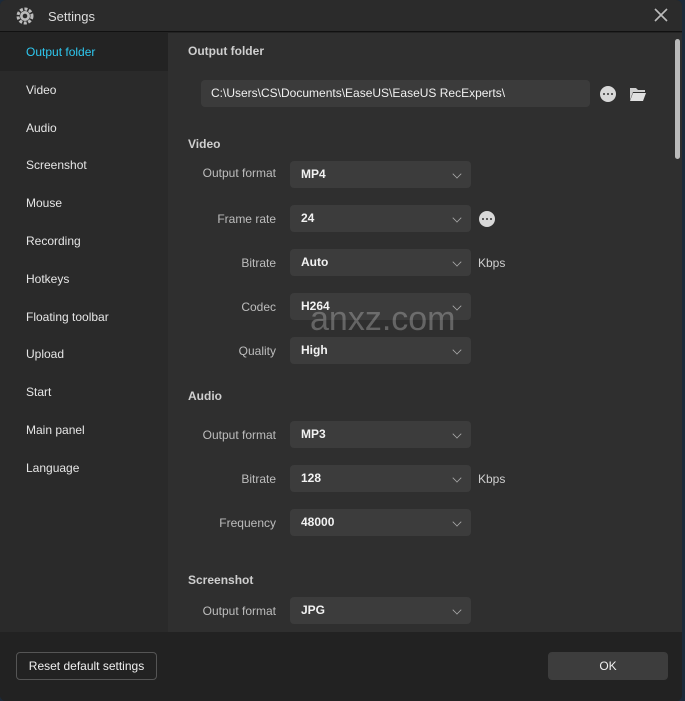 Image resolution: width=685 pixels, height=701 pixels. I want to click on sidebar-item-mouse: Mouse, so click(84, 203).